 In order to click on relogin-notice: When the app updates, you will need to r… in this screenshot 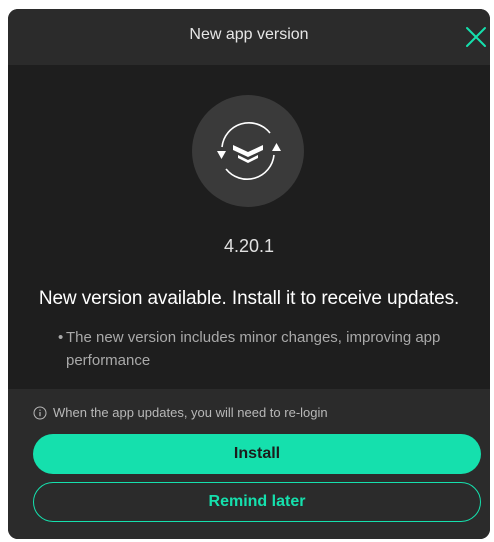, I will do `click(180, 413)`.